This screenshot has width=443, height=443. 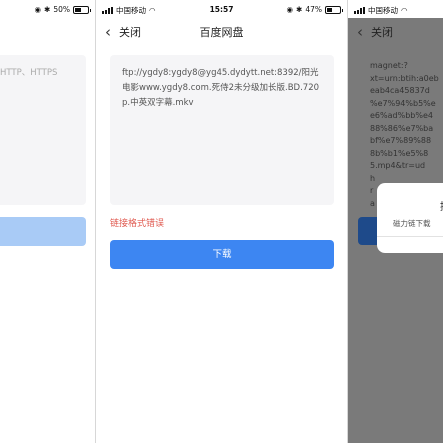 I want to click on close-label: 关闭, so click(x=382, y=32).